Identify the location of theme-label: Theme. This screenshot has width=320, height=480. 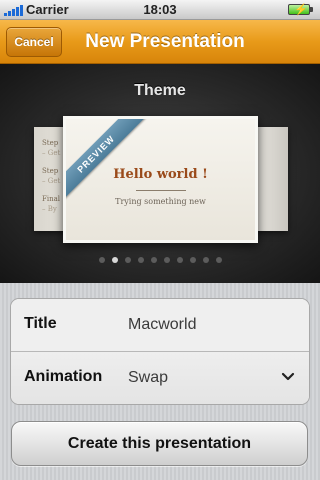
(160, 90).